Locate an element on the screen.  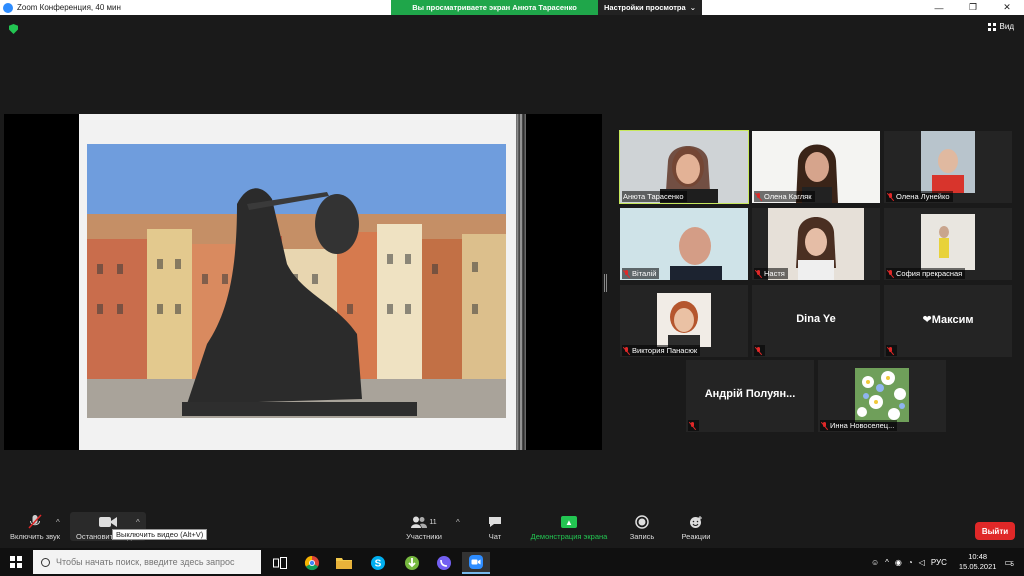
participants-label: Участники is located at coordinates (424, 536).